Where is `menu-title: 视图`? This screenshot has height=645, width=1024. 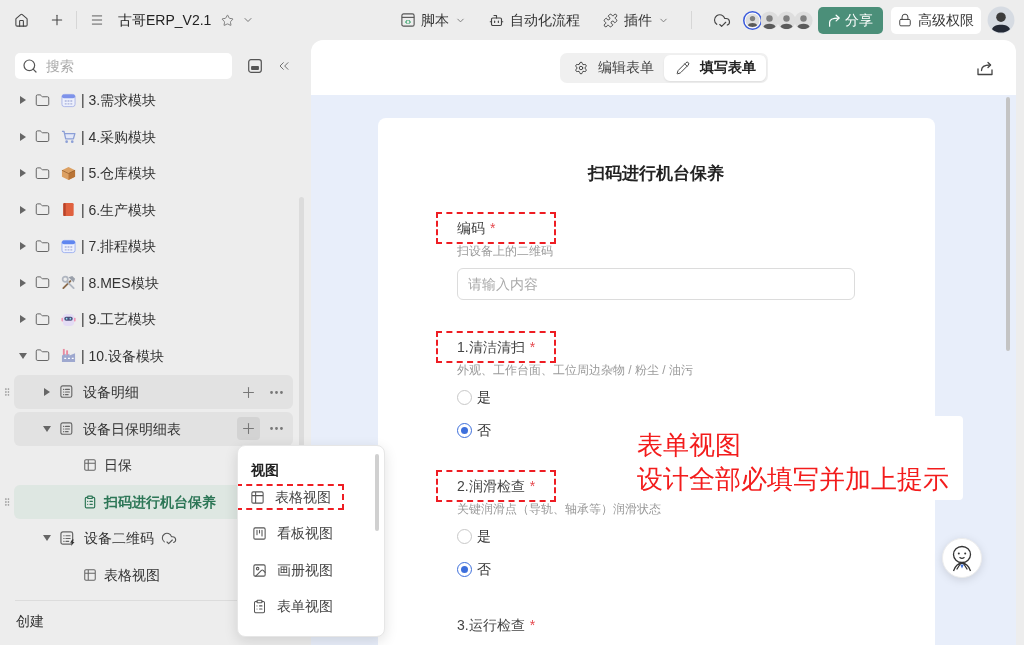
menu-title: 视图 is located at coordinates (265, 470).